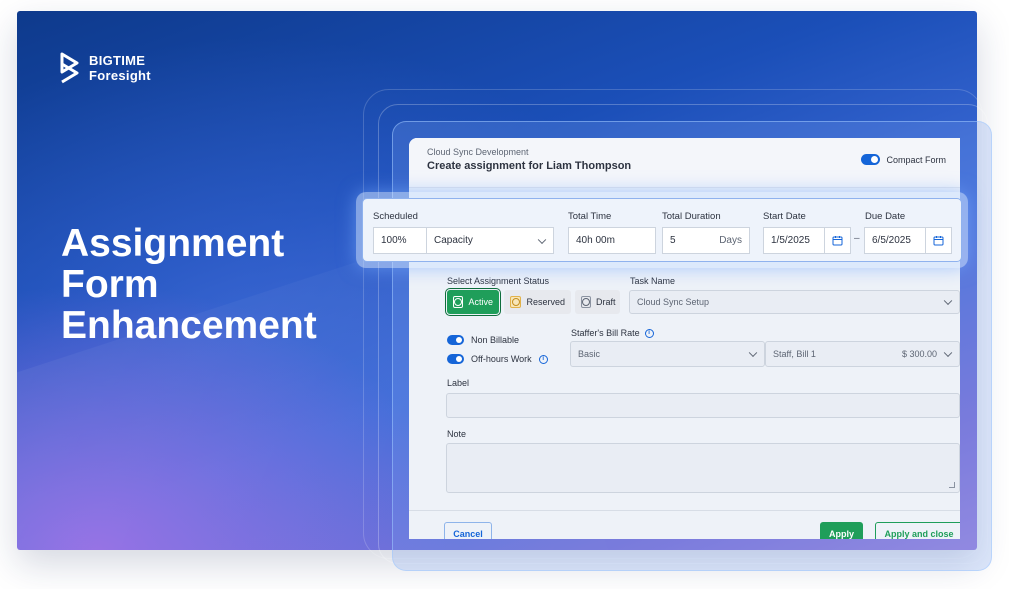 This screenshot has height=589, width=1009. Describe the element at coordinates (790, 240) in the screenshot. I see `start-date-value: 1/5/2025` at that location.